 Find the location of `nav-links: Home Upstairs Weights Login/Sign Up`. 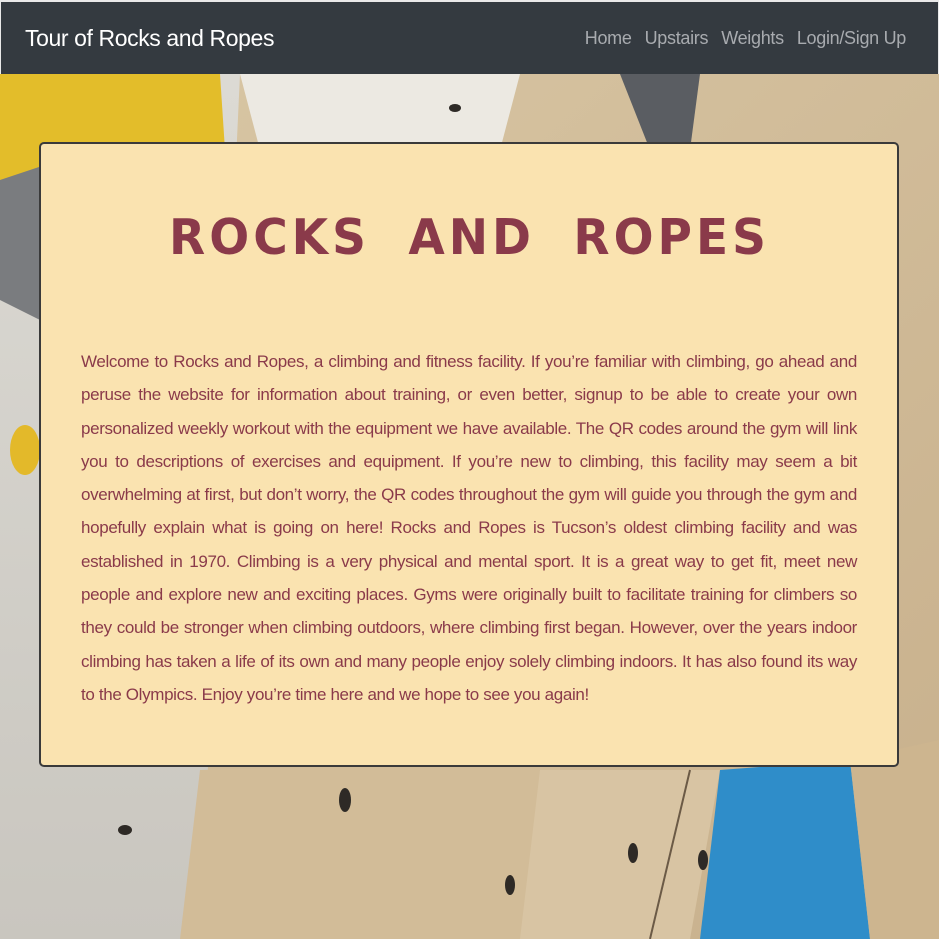

nav-links: Home Upstairs Weights Login/Sign Up is located at coordinates (746, 38).